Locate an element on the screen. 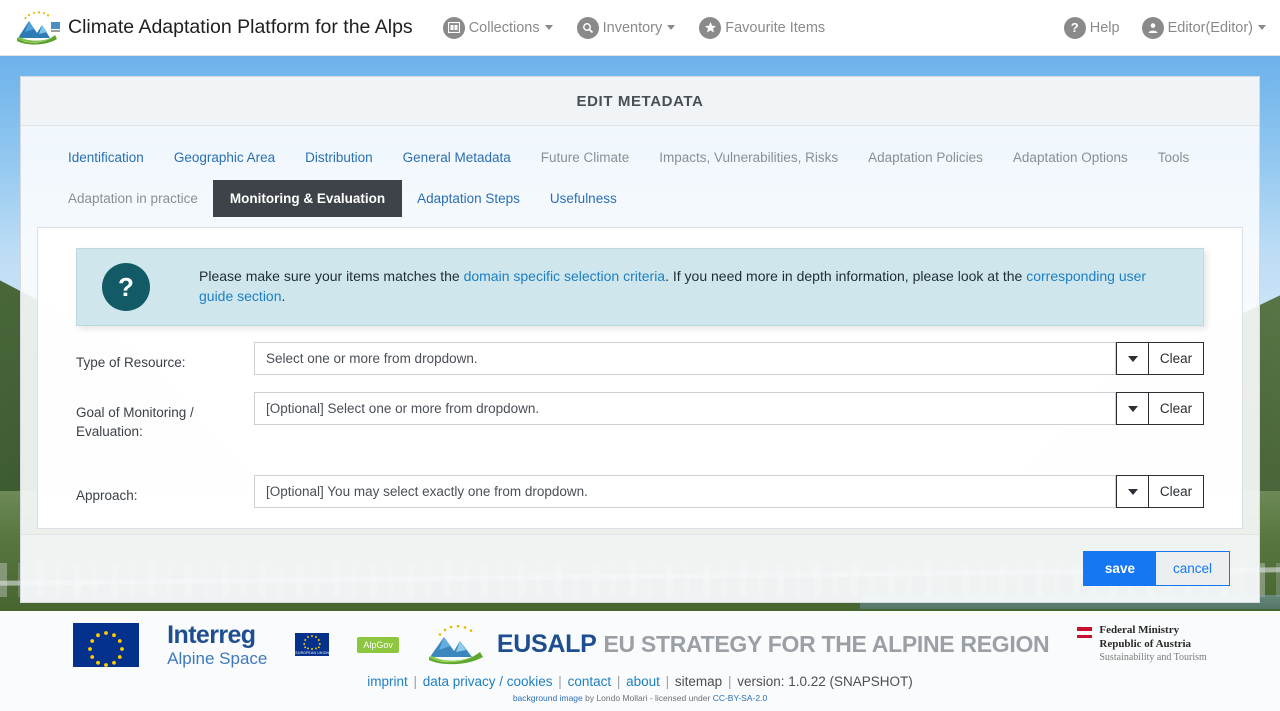 This screenshot has width=1280, height=711. page-title: EDIT METADATA is located at coordinates (640, 101).